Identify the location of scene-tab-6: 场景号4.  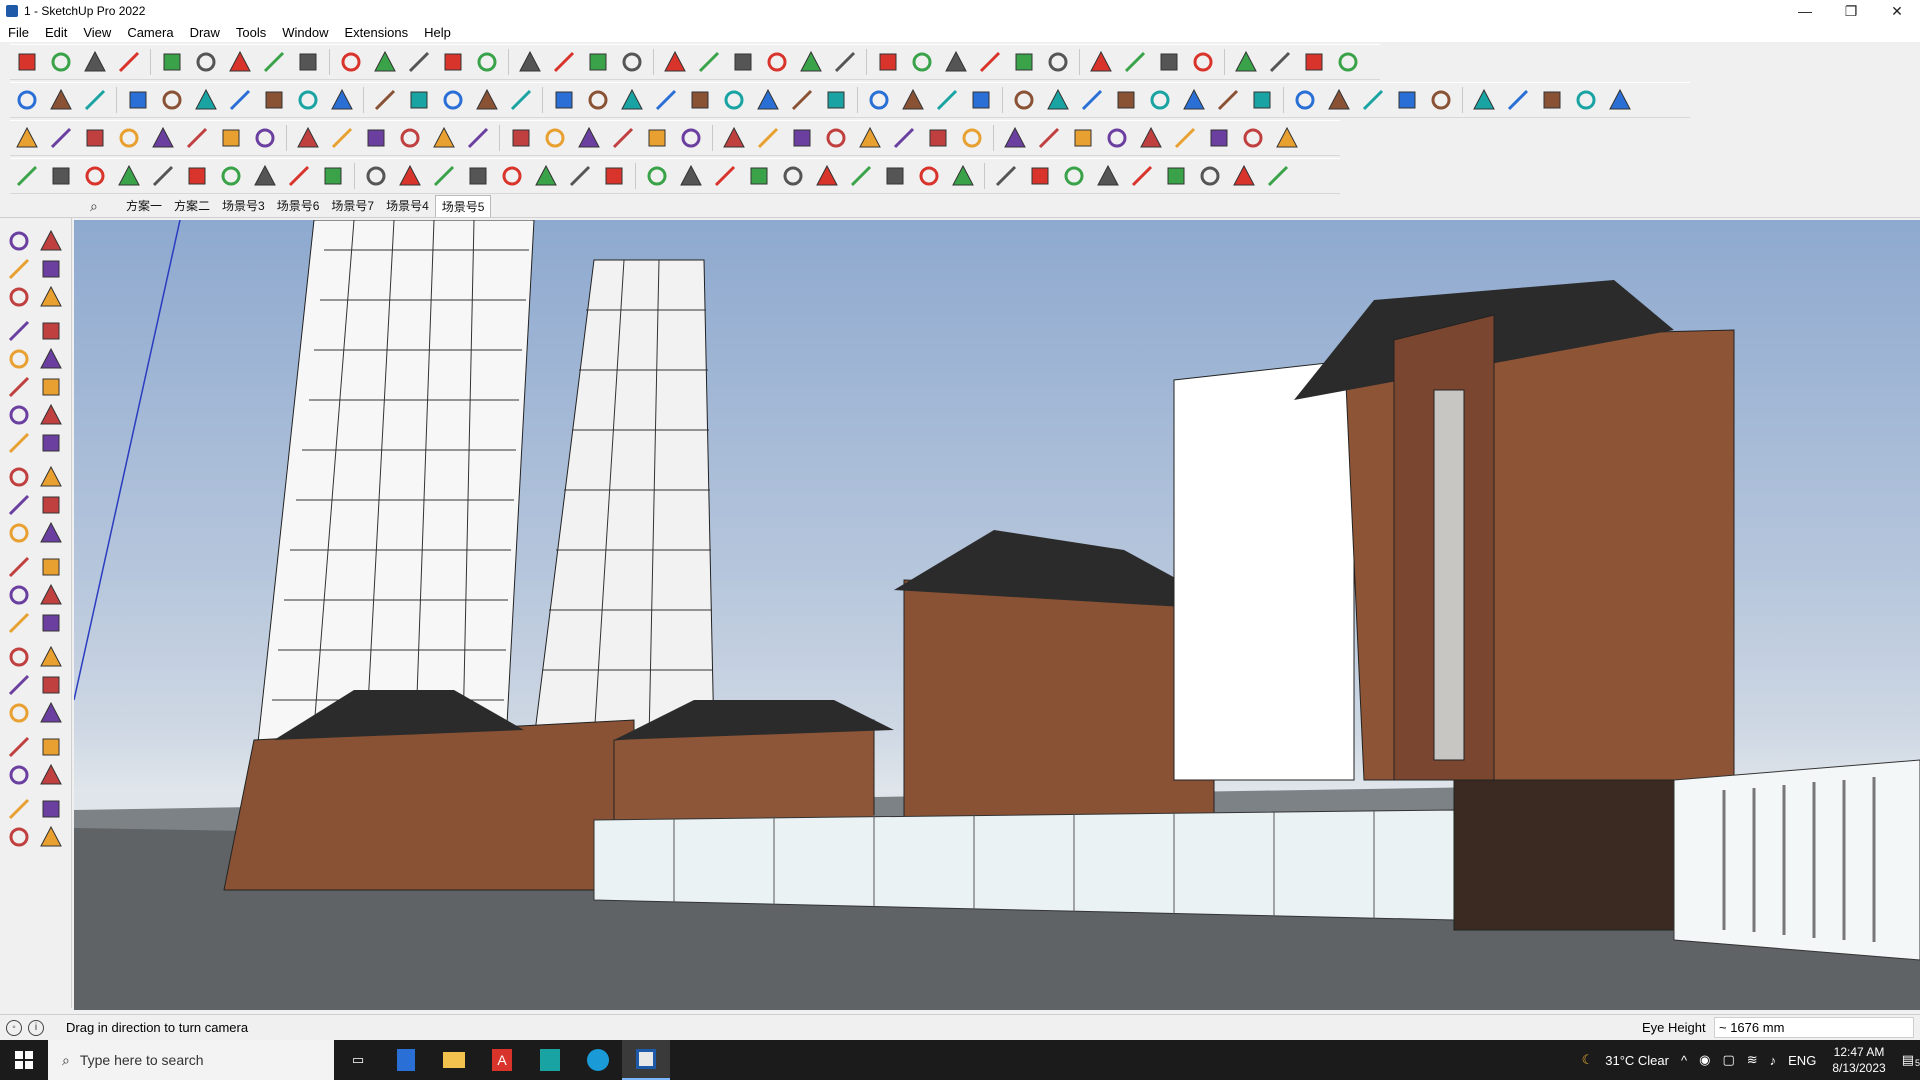
(407, 205).